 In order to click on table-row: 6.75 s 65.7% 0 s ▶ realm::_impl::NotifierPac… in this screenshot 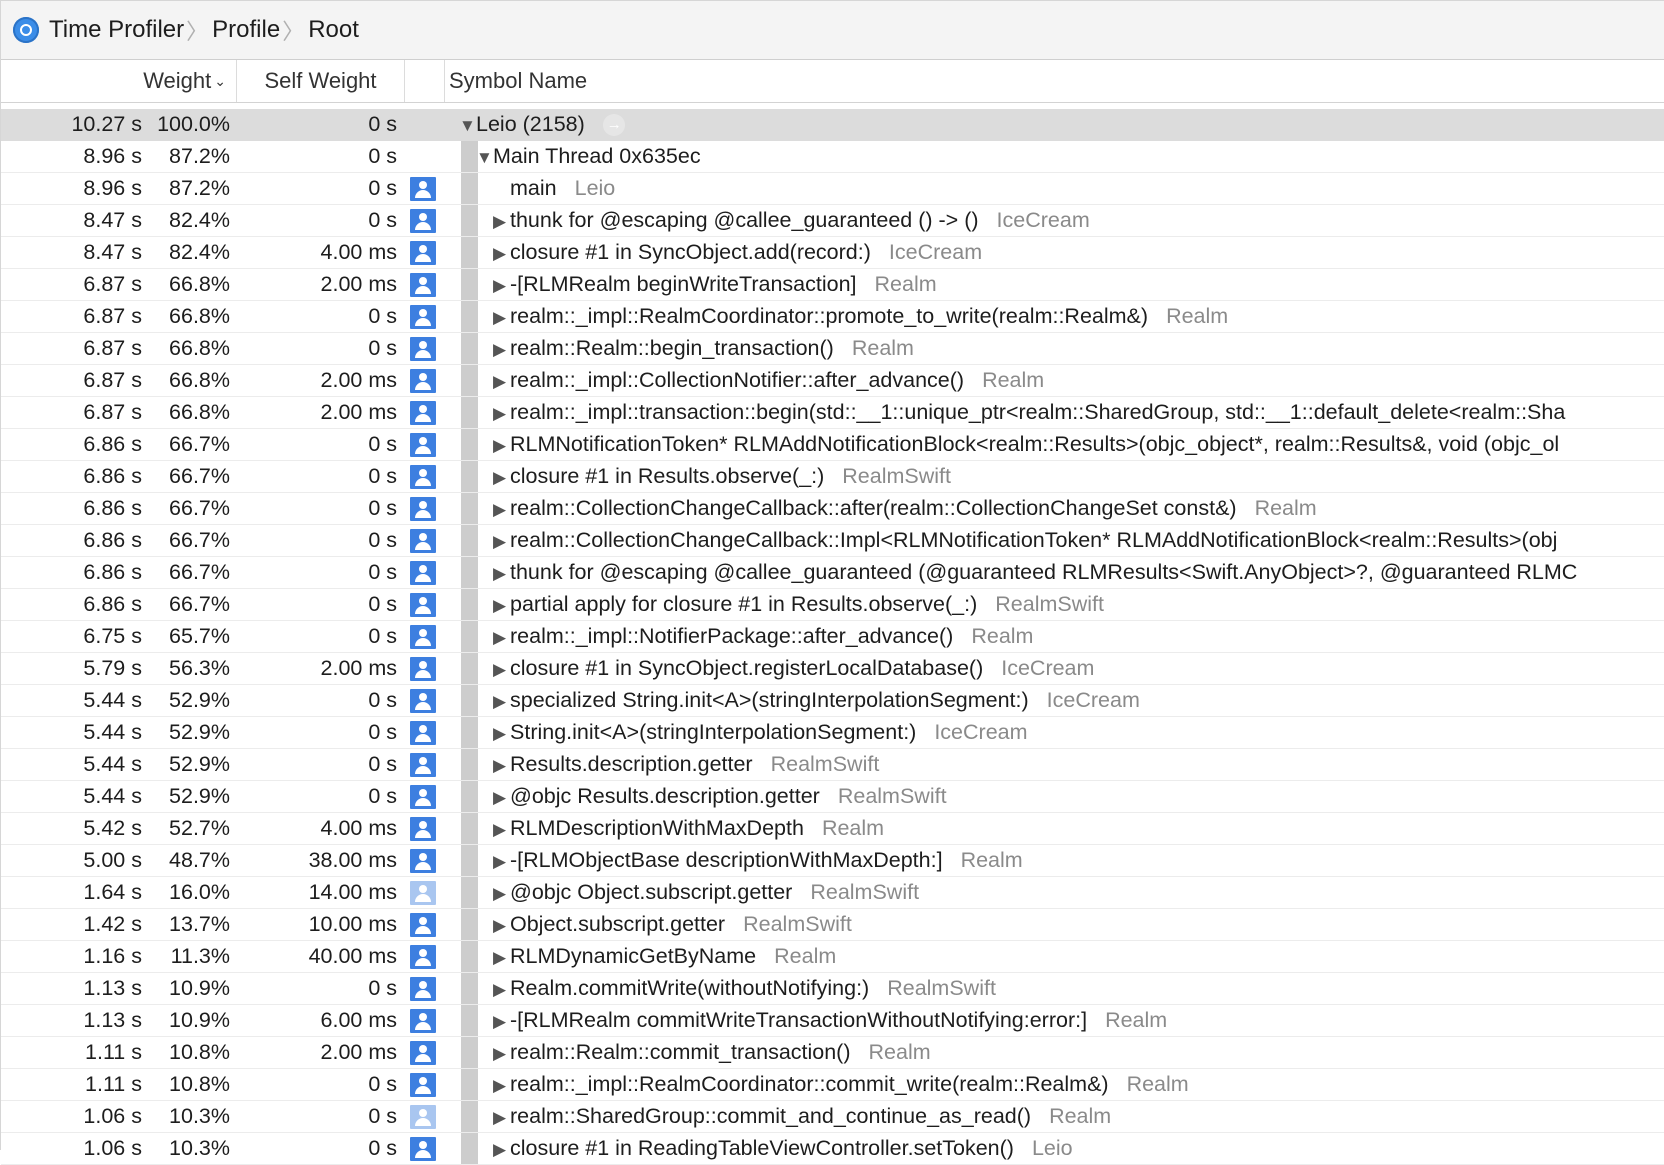, I will do `click(832, 637)`.